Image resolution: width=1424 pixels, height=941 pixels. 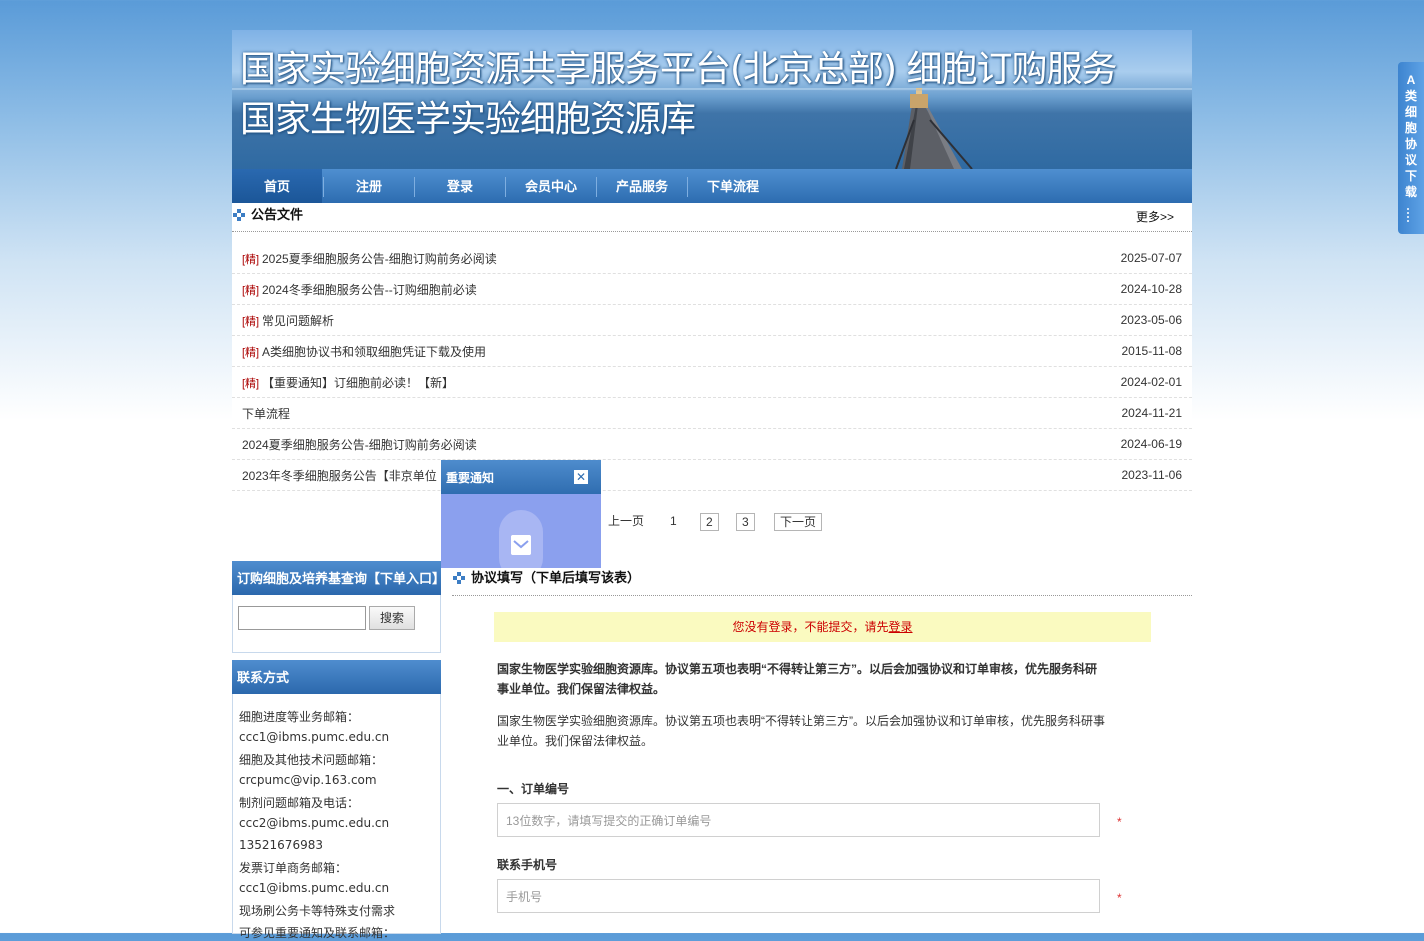 I want to click on announcement-row: [精] 【重要通知】订细胞前必读！【新】 2024-02-01, so click(x=712, y=382).